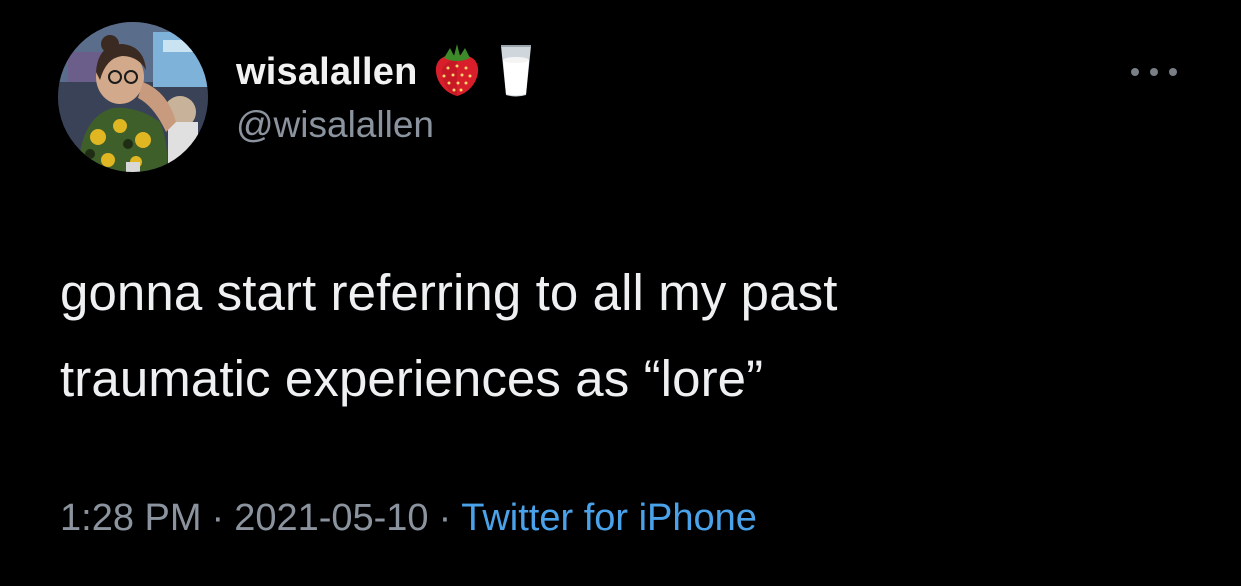 This screenshot has width=1241, height=586. I want to click on milk-glass-emoji-icon, so click(516, 72).